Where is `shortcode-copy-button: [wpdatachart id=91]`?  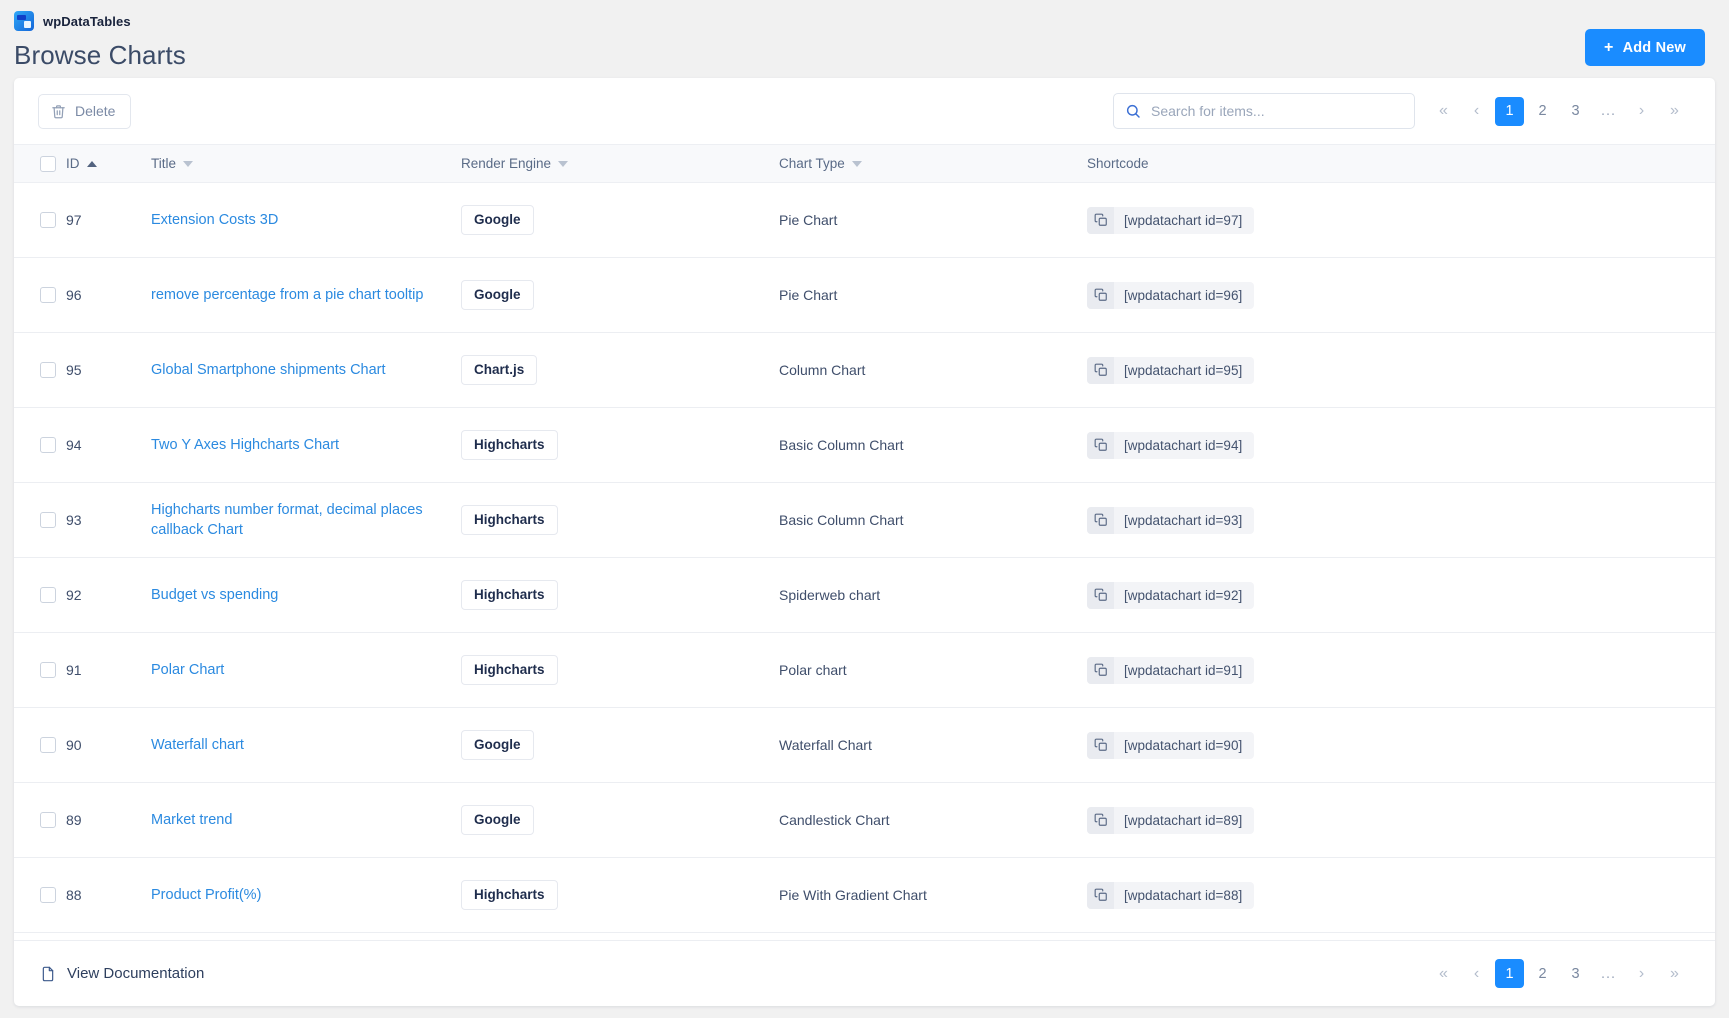 shortcode-copy-button: [wpdatachart id=91] is located at coordinates (1171, 670).